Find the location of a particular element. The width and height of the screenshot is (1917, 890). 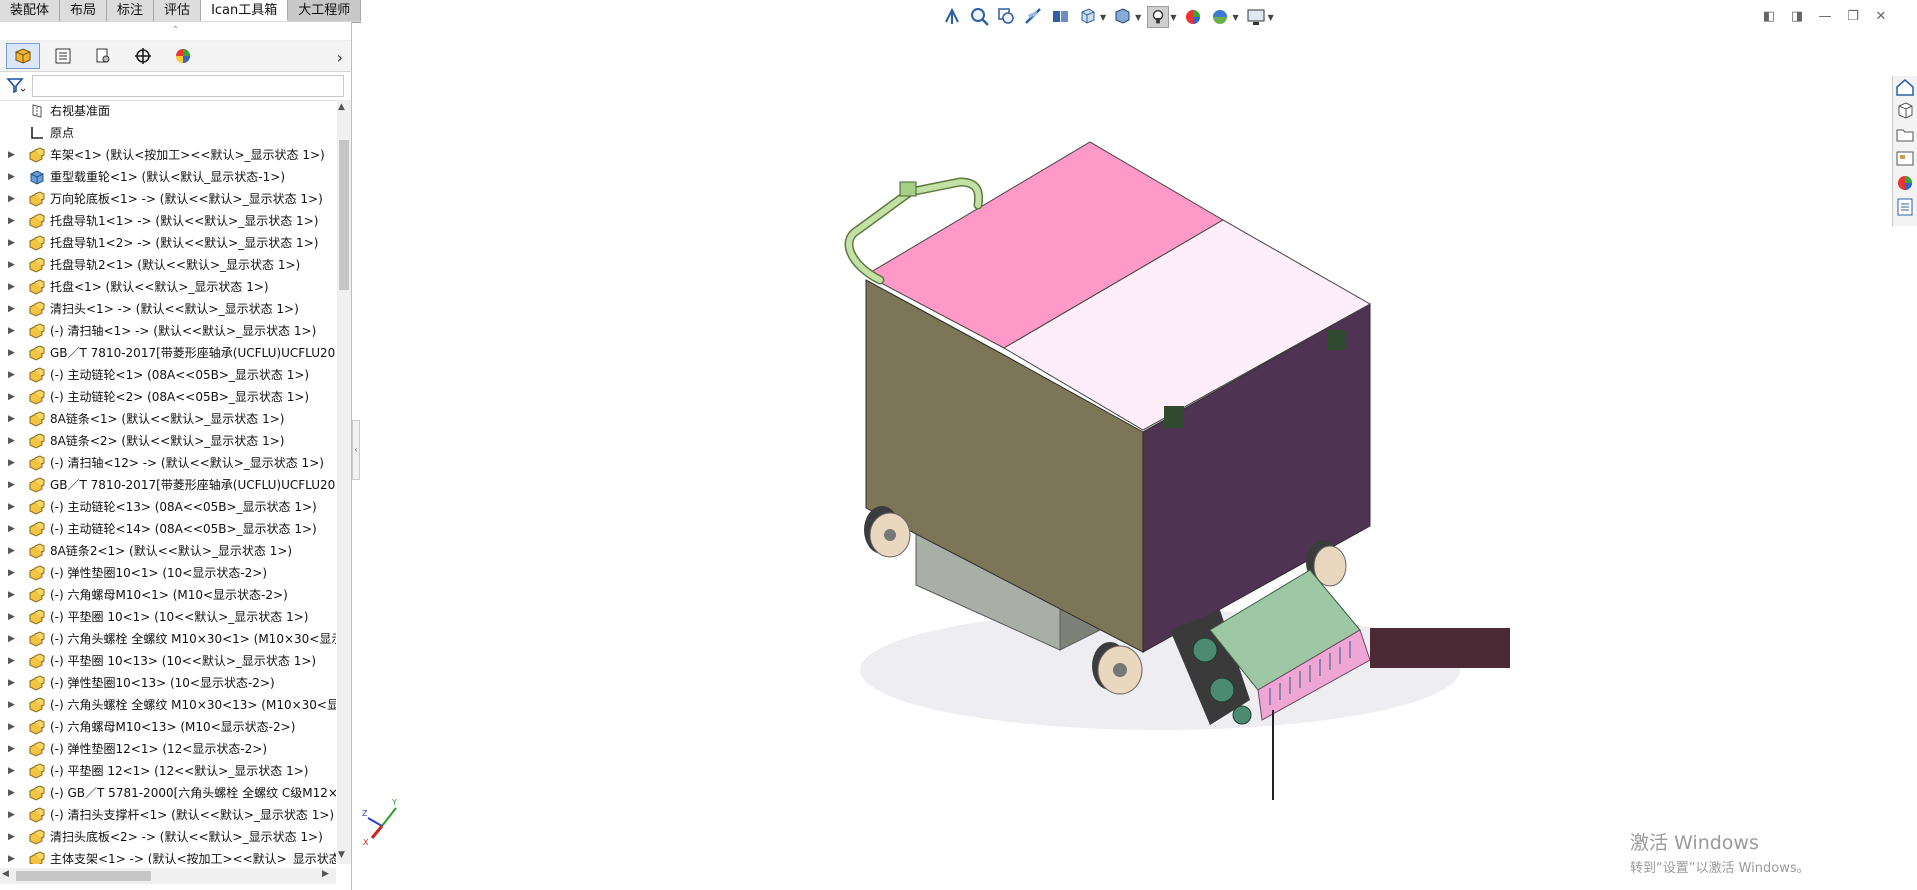

scroll-thumb-horizontal is located at coordinates (83, 876).